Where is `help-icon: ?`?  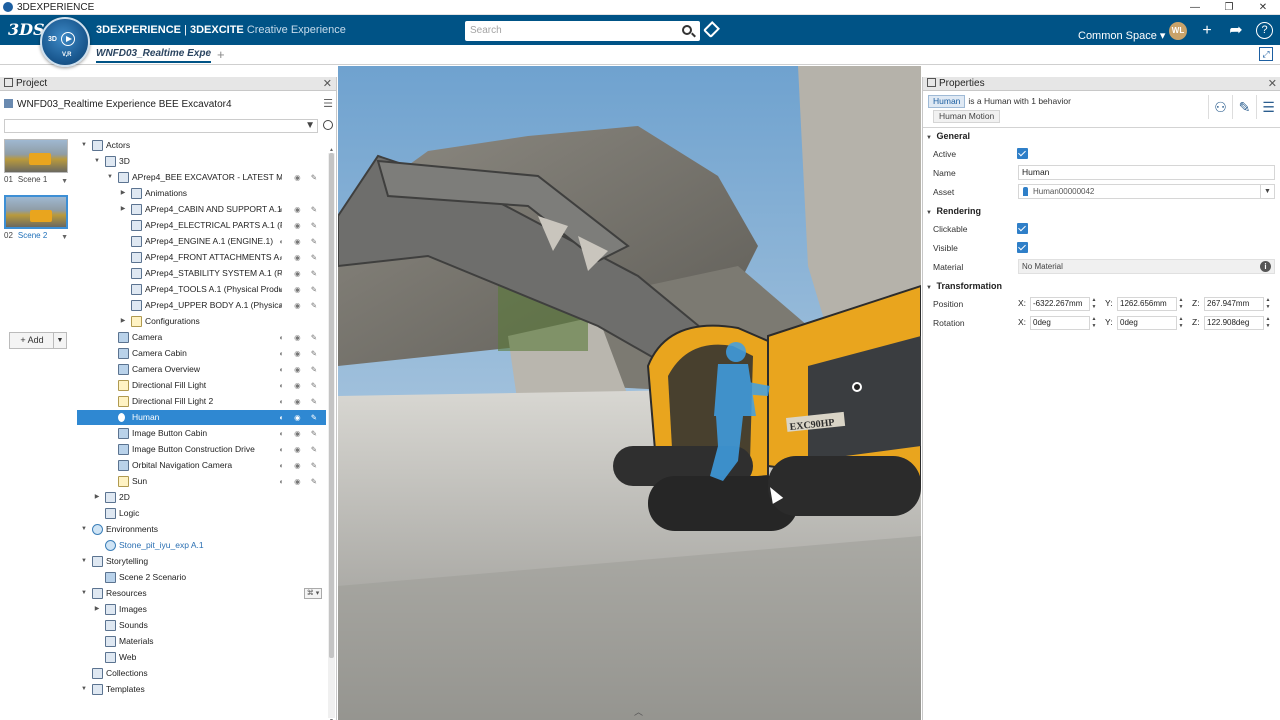 help-icon: ? is located at coordinates (1264, 30).